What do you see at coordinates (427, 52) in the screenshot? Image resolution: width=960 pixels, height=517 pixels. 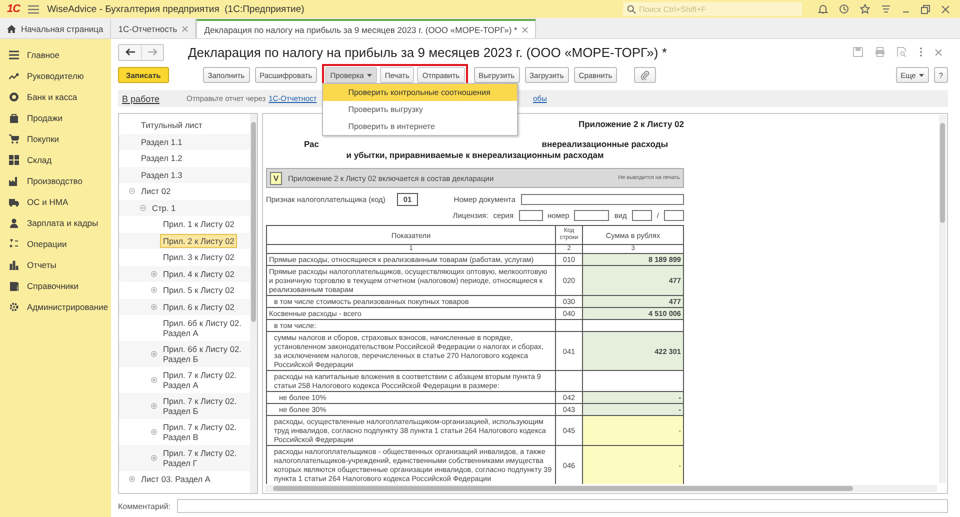 I see `document-title: Декларация по налогу на прибыль за 9 месяцев 2023 г. (ООО «МОРЕ-ТОРГ») *` at bounding box center [427, 52].